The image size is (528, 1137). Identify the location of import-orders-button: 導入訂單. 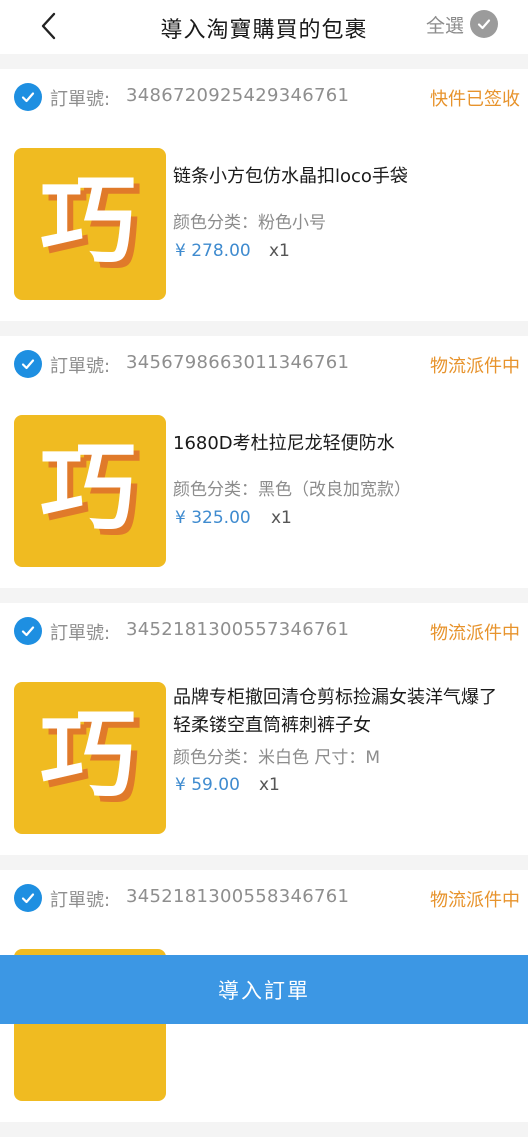
(264, 989).